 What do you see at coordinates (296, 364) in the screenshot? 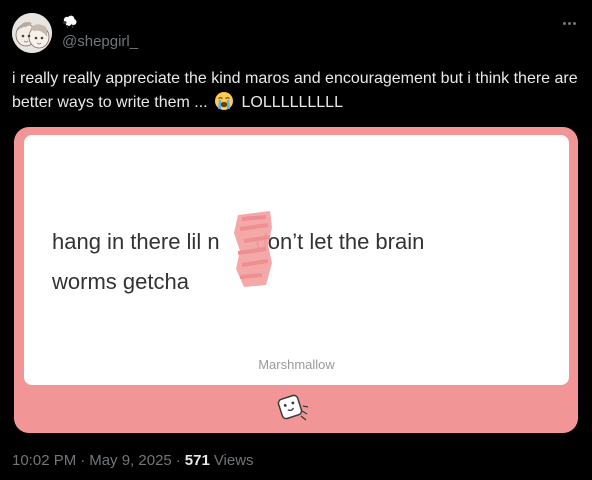
I see `marshmallow-brand: Marshmallow` at bounding box center [296, 364].